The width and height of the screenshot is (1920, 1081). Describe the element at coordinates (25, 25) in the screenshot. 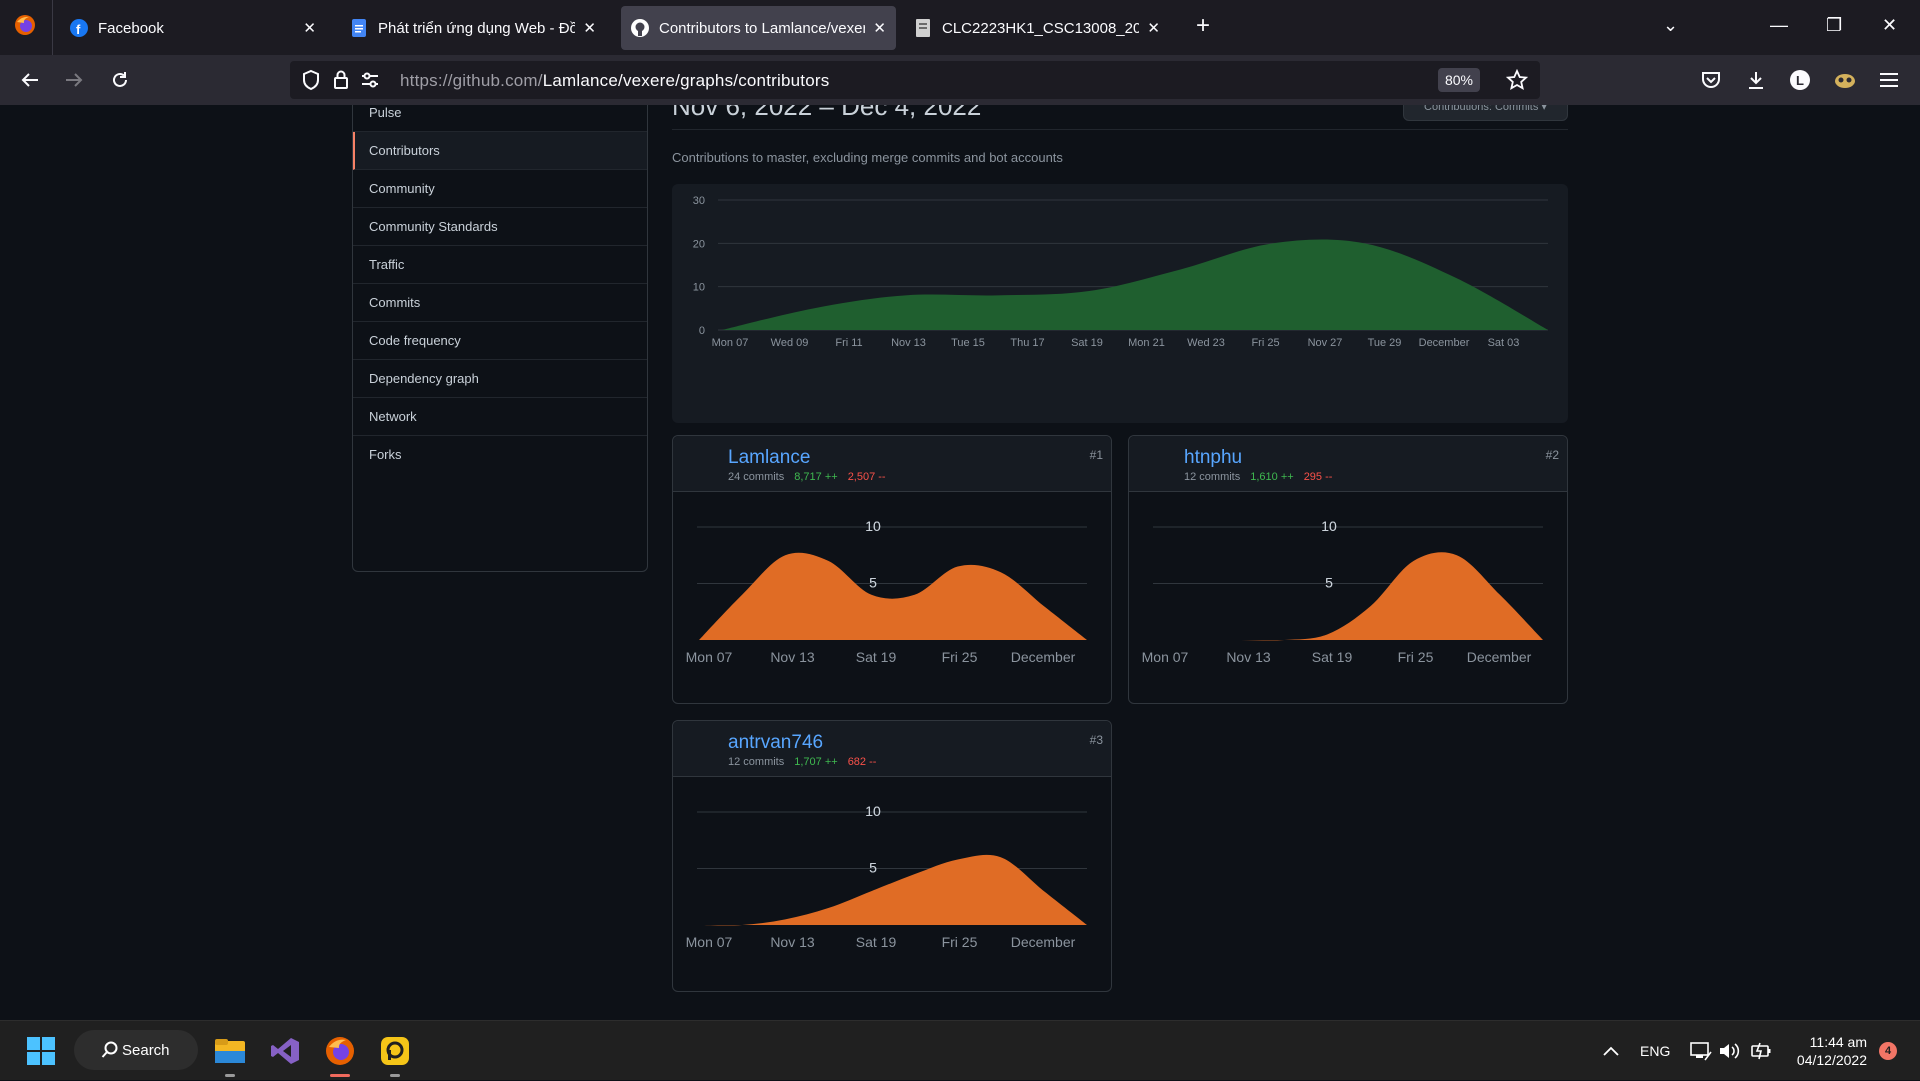

I see `firefox-menu-icon` at that location.